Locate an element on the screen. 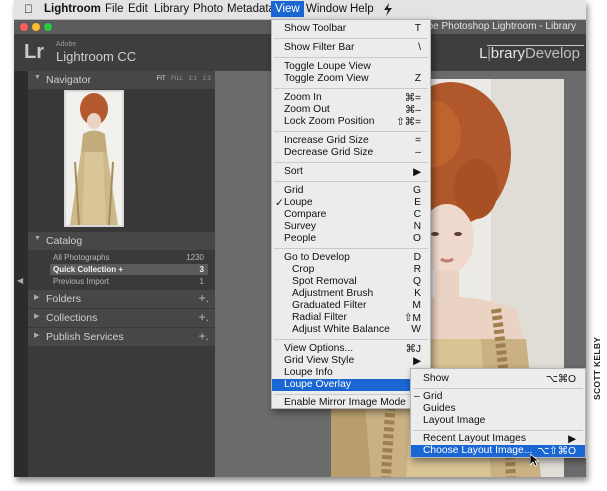 This screenshot has width=607, height=491. publish-services-header: ▶ Publish Services +. is located at coordinates (121, 337).